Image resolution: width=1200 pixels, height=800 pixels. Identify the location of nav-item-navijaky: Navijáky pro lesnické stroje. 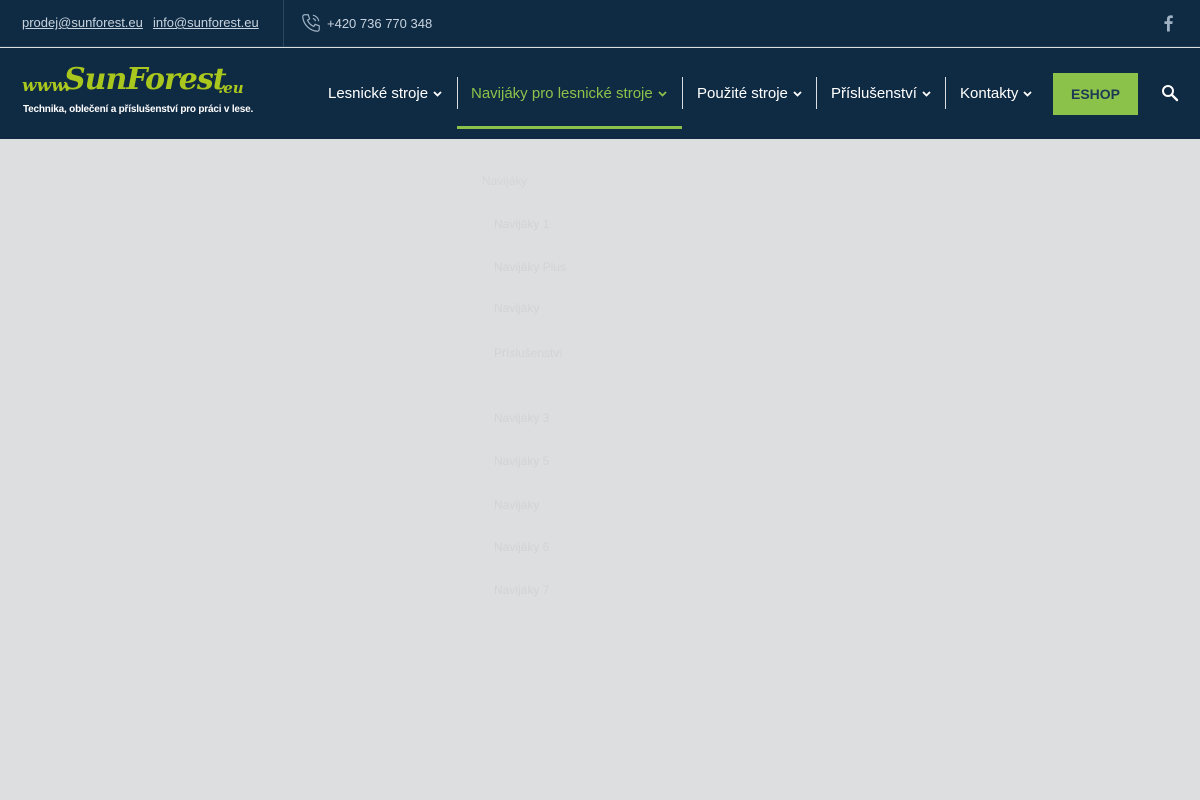
(569, 93).